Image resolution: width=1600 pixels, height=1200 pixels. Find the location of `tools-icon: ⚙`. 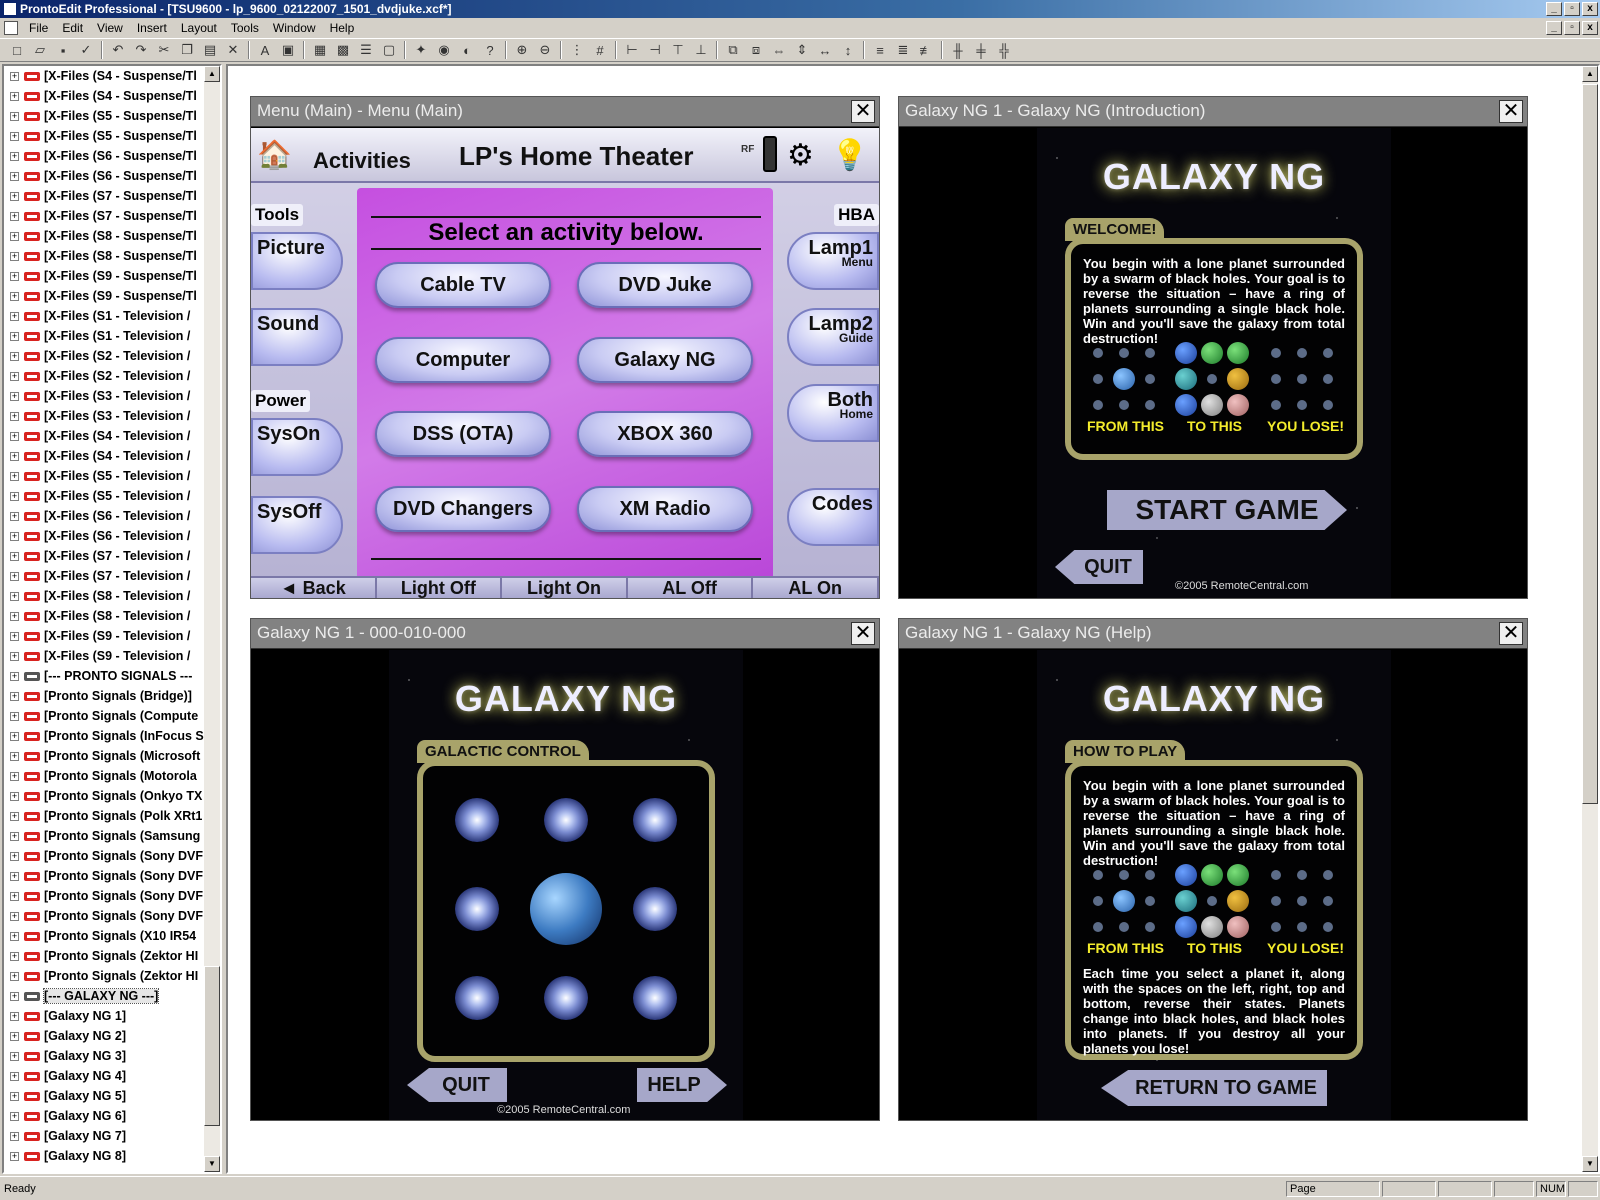

tools-icon: ⚙ is located at coordinates (800, 155).